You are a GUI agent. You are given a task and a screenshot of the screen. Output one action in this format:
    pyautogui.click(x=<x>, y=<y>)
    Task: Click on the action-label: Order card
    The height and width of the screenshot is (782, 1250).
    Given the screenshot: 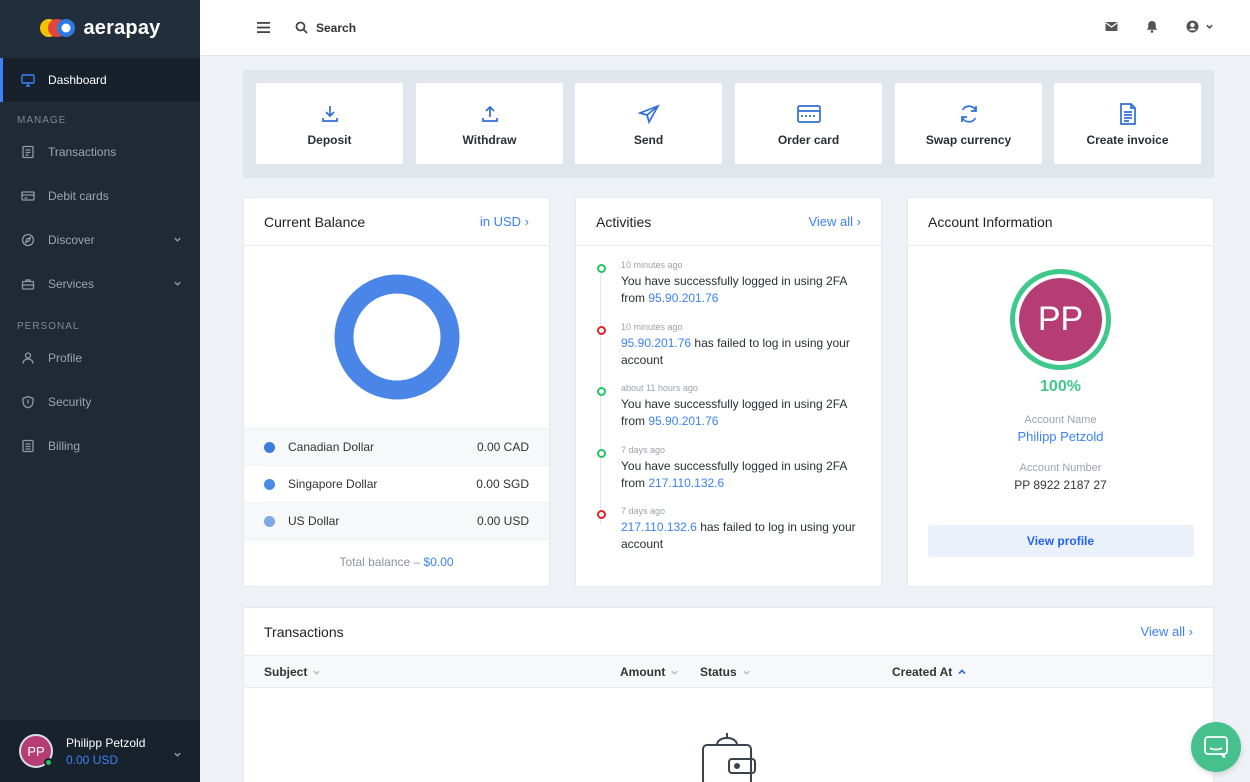 What is the action you would take?
    pyautogui.click(x=808, y=139)
    